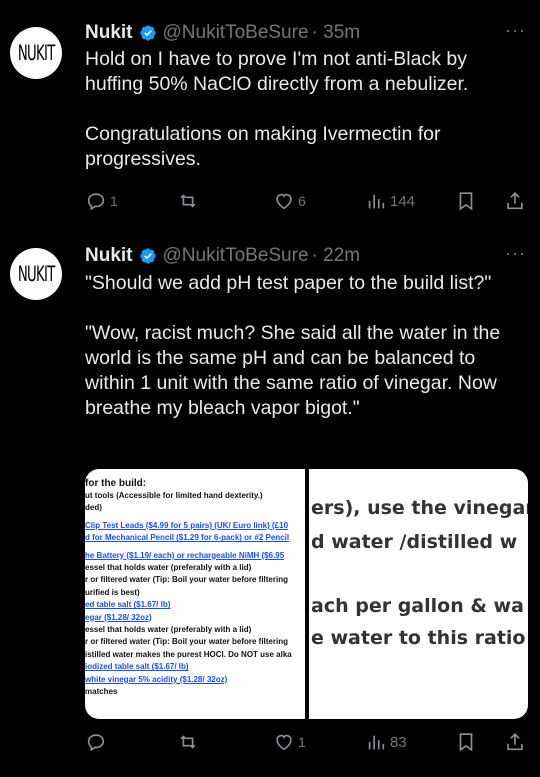 The width and height of the screenshot is (540, 777). I want to click on zoomed-text-line: d water /distilled w, so click(414, 542).